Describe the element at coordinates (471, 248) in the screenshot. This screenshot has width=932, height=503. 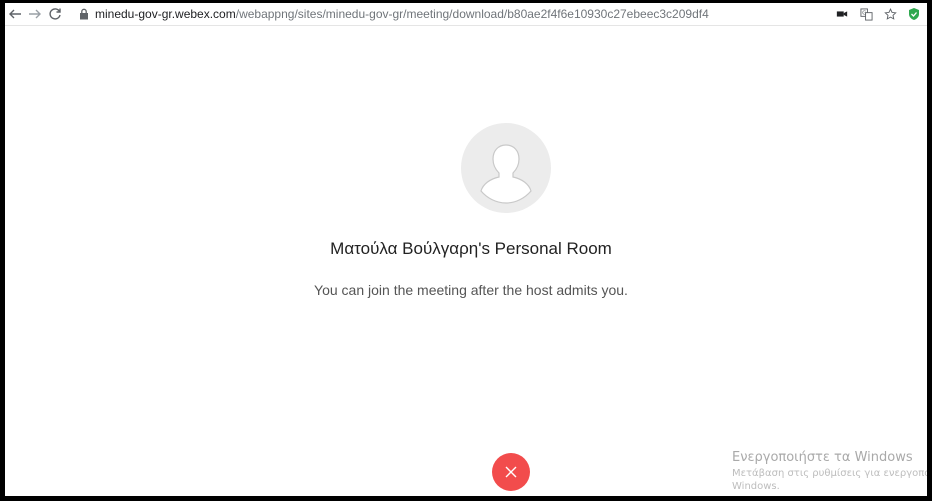
I see `room-title: Ματούλα Βούλγαρη's Personal Room` at that location.